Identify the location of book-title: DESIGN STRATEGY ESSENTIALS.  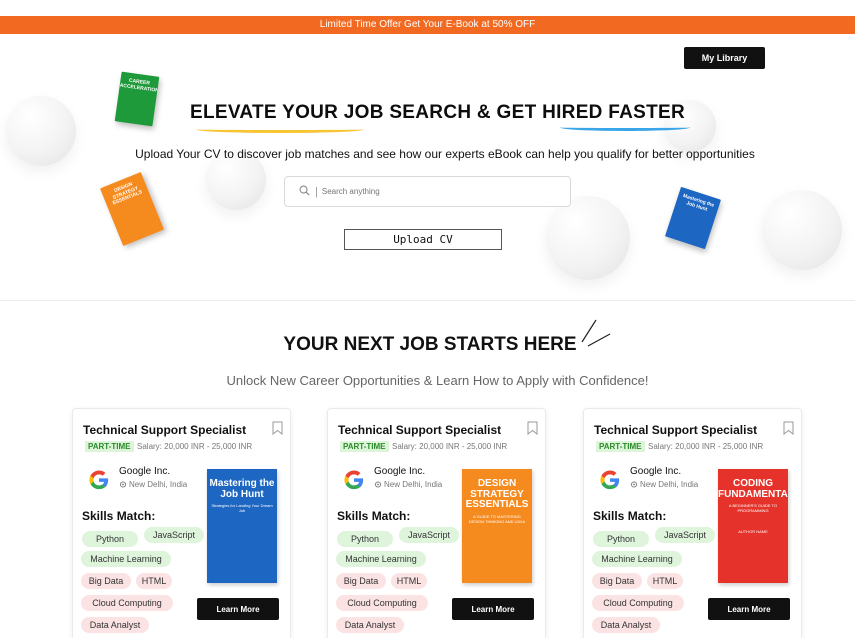
(497, 494).